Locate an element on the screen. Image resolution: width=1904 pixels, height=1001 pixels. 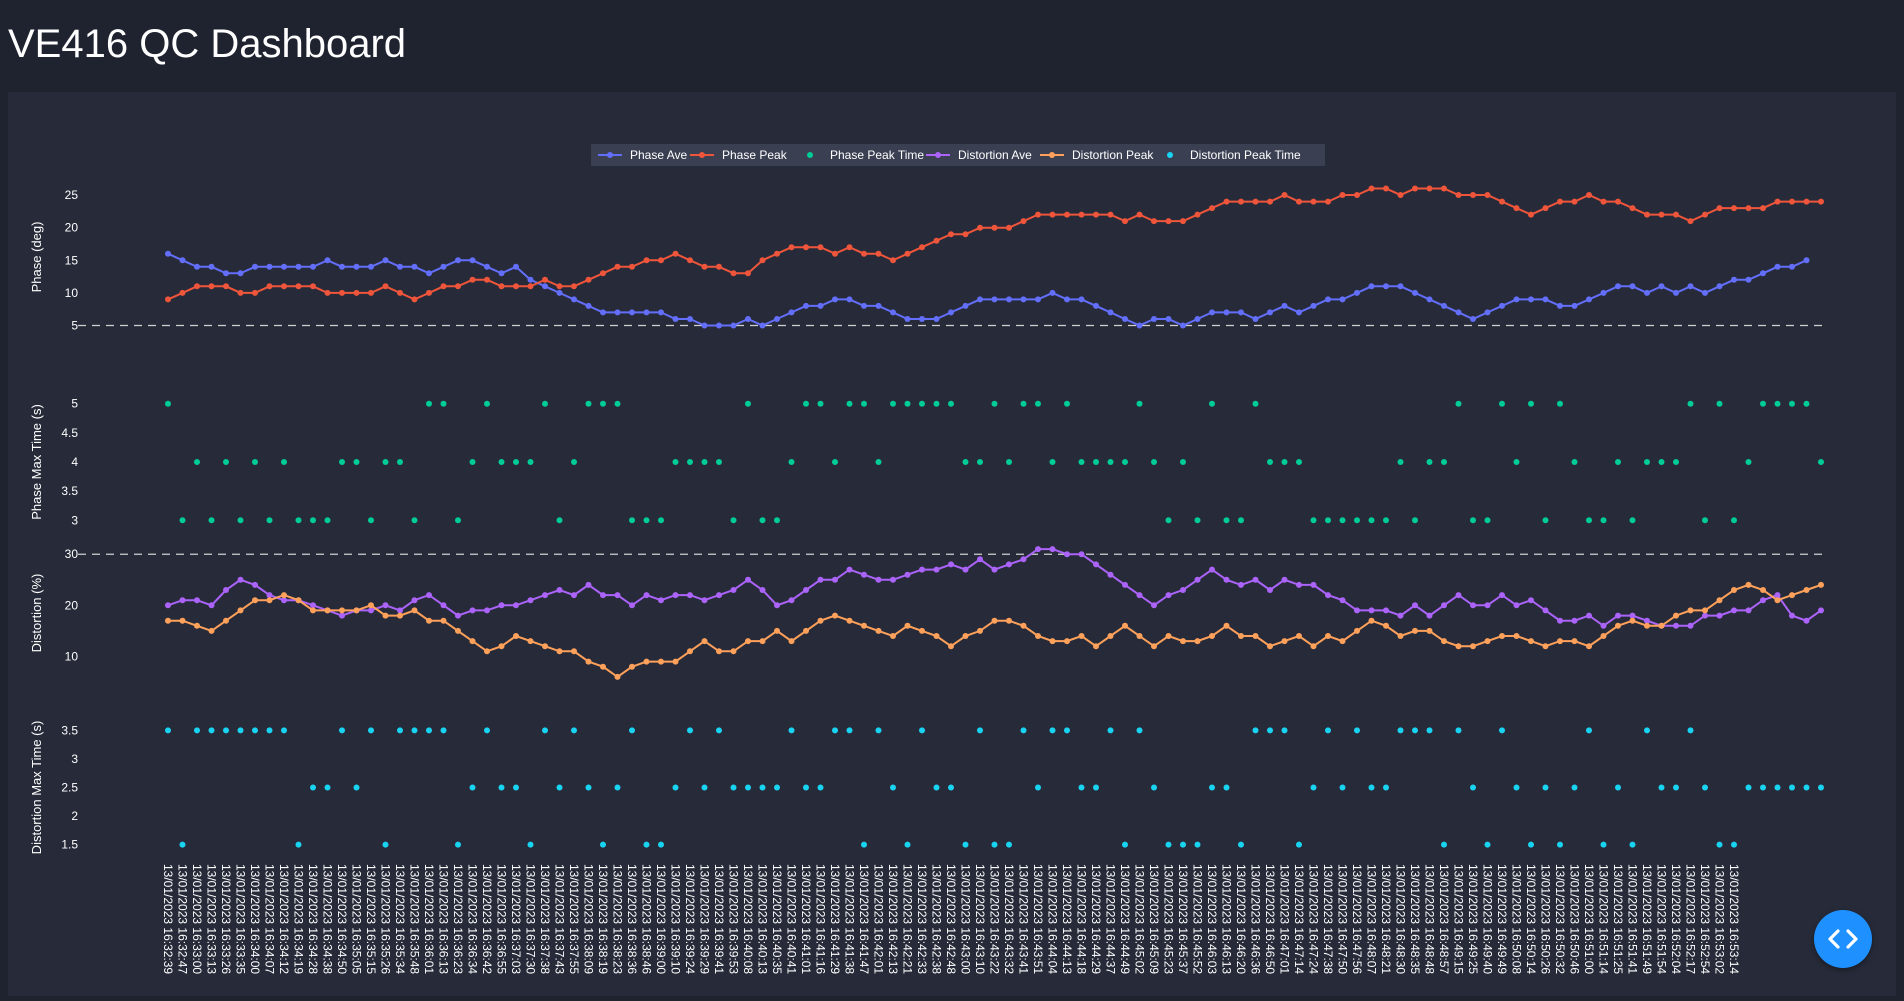
y-axis-title: Distortion Max Time (s) is located at coordinates (36, 788).